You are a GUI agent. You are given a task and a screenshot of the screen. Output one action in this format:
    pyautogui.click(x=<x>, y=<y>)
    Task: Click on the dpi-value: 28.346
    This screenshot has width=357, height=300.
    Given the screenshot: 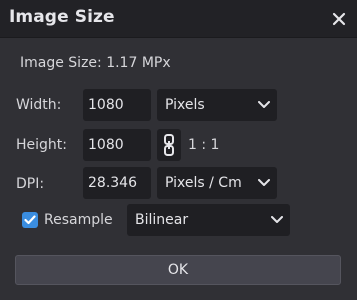 What is the action you would take?
    pyautogui.click(x=112, y=183)
    